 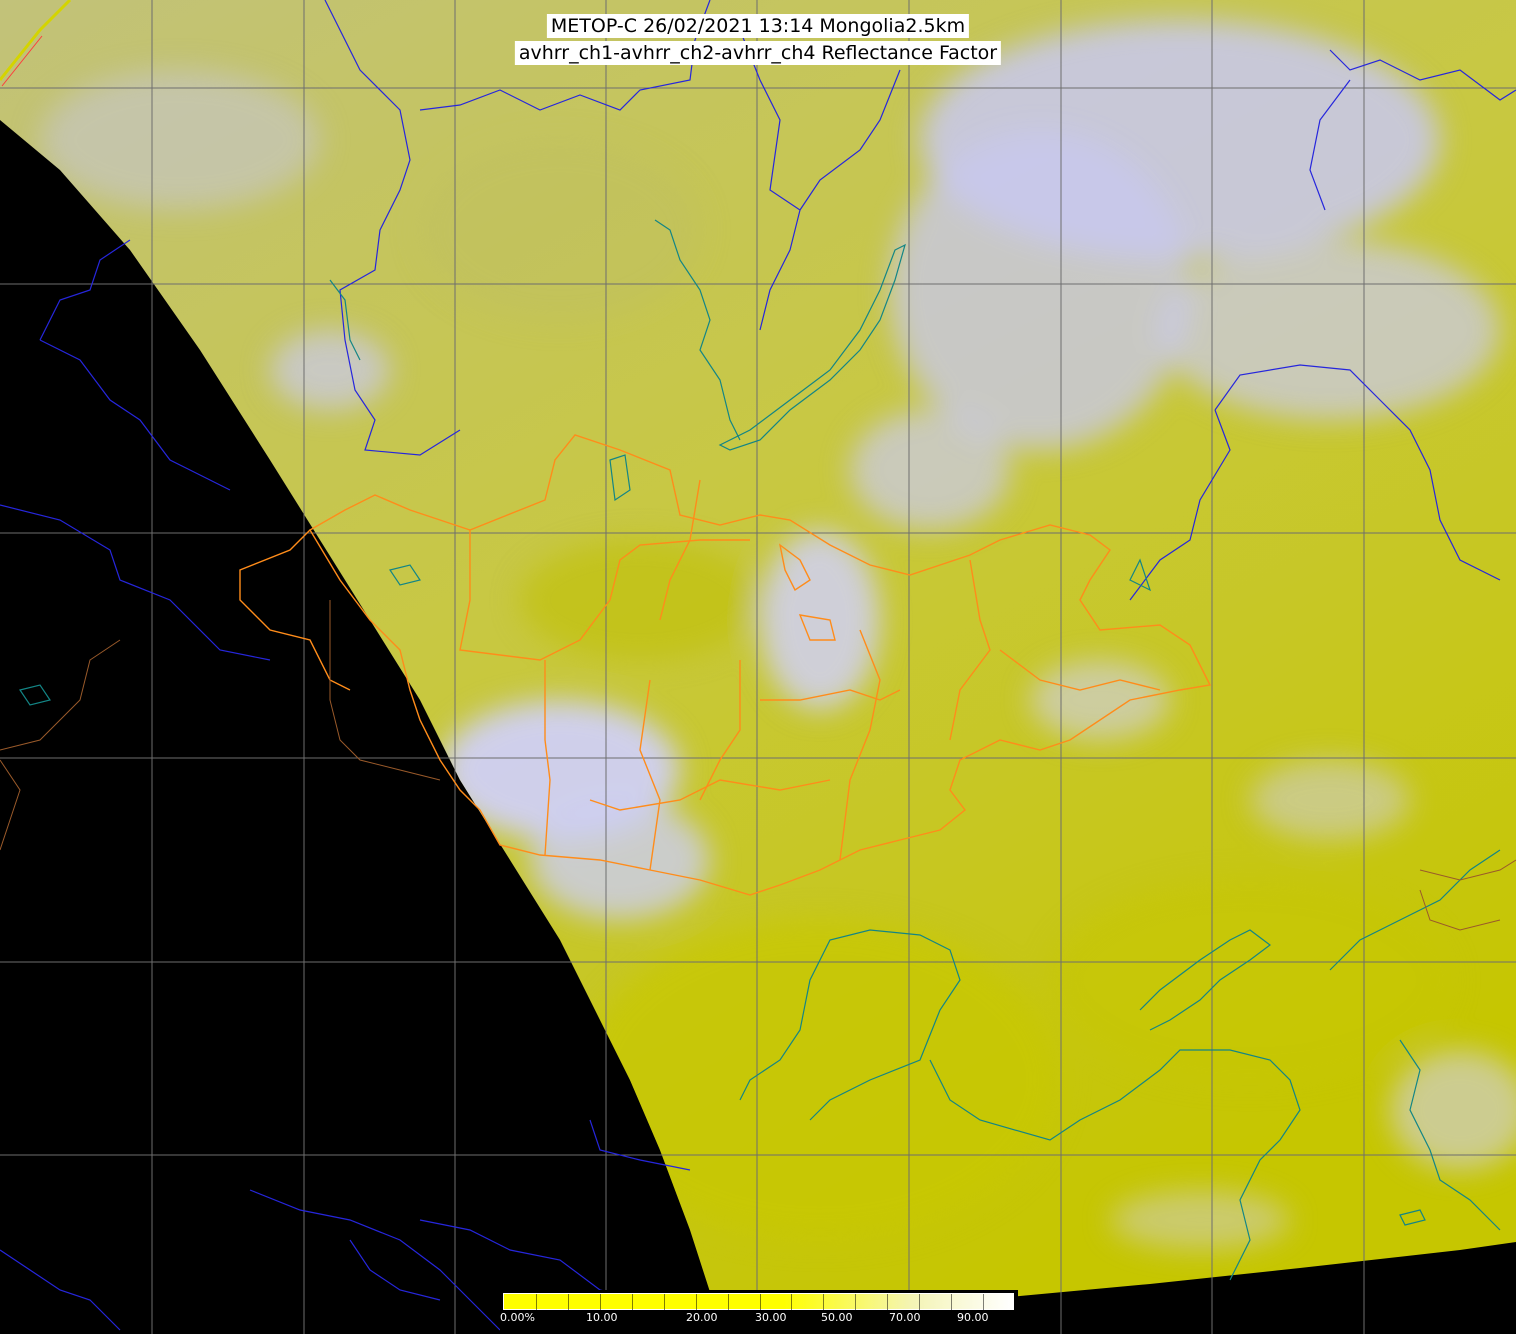 I want to click on colorbar-label: 90.00, so click(x=973, y=1317).